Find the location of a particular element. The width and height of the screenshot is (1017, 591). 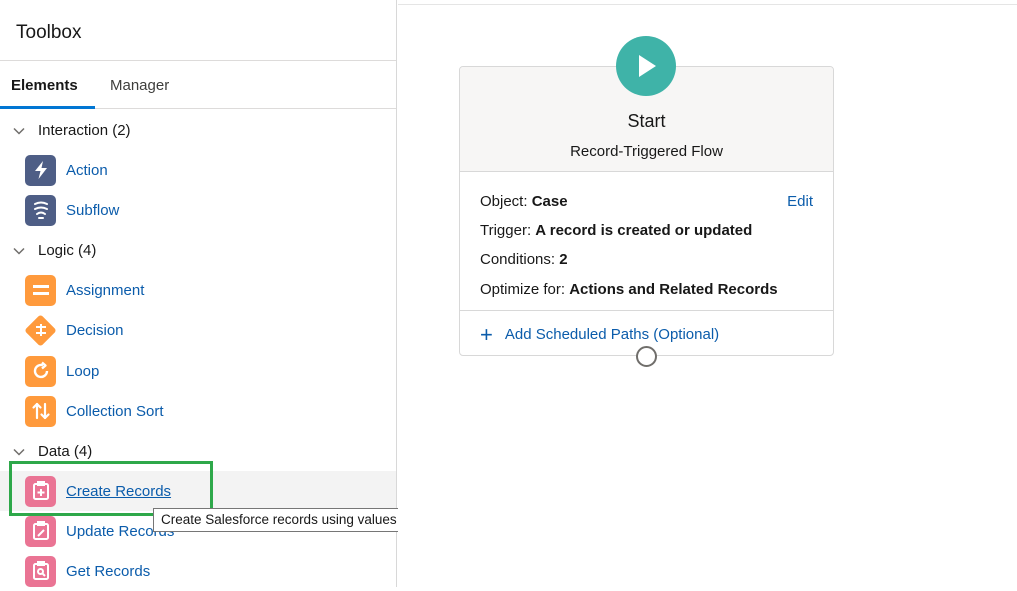

section-label: Data (4) is located at coordinates (65, 451).